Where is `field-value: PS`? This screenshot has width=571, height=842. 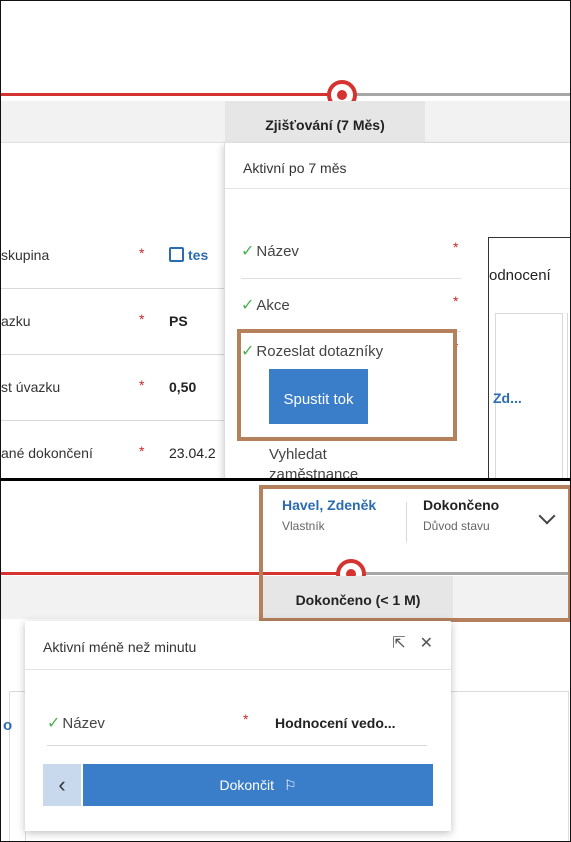
field-value: PS is located at coordinates (178, 321).